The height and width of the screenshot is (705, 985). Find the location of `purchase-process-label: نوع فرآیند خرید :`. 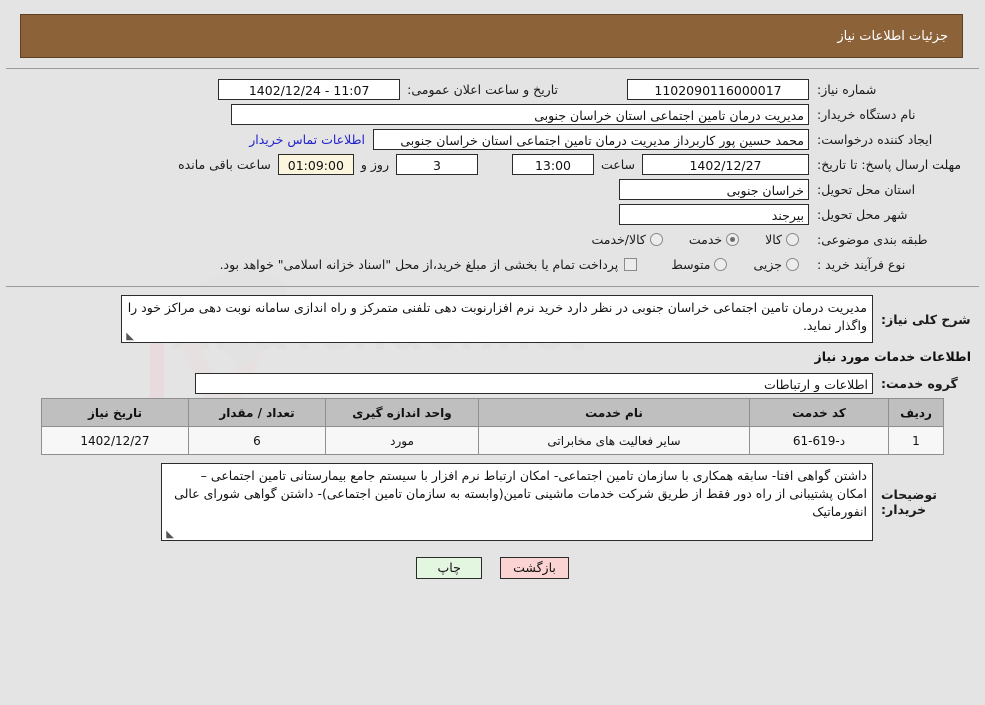

purchase-process-label: نوع فرآیند خرید : is located at coordinates (861, 264).